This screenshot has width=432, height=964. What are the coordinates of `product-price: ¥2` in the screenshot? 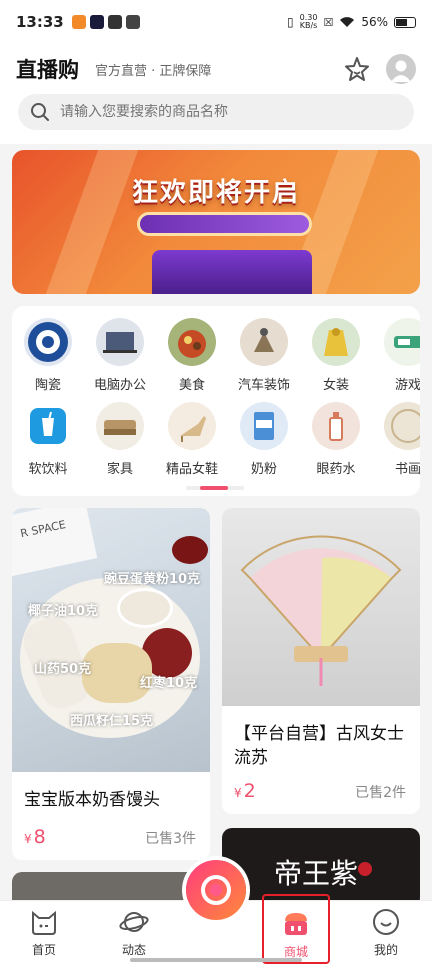 It's located at (245, 791).